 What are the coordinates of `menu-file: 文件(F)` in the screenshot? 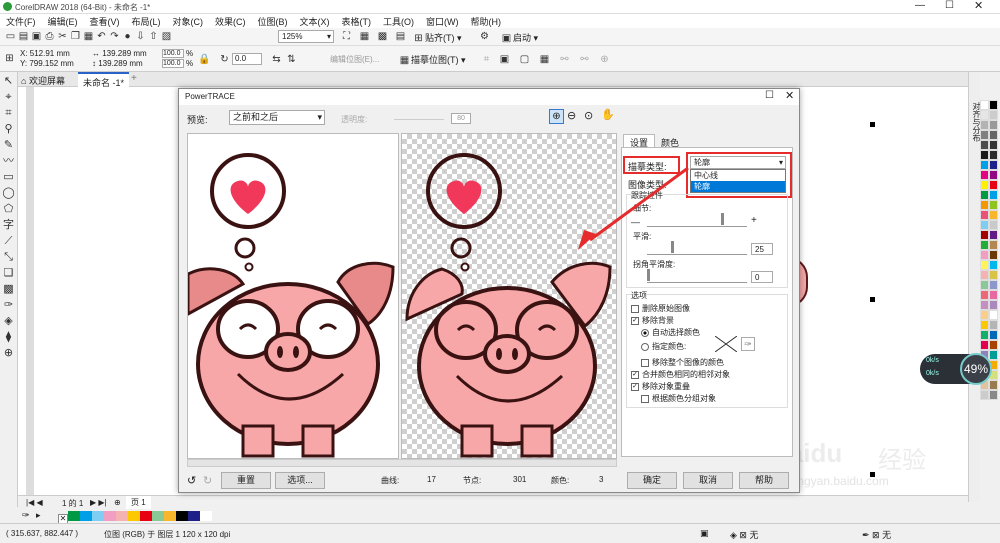 It's located at (21, 21).